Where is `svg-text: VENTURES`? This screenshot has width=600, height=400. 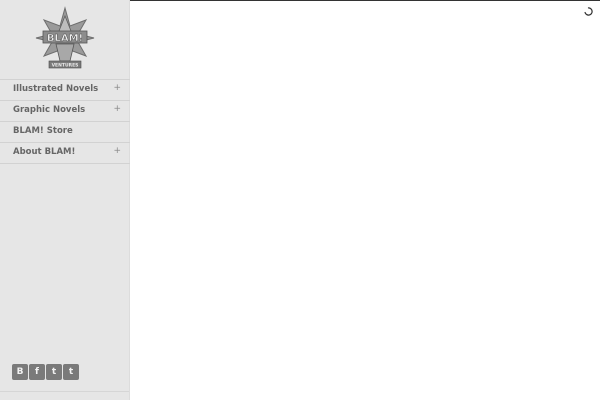
svg-text: VENTURES is located at coordinates (65, 66).